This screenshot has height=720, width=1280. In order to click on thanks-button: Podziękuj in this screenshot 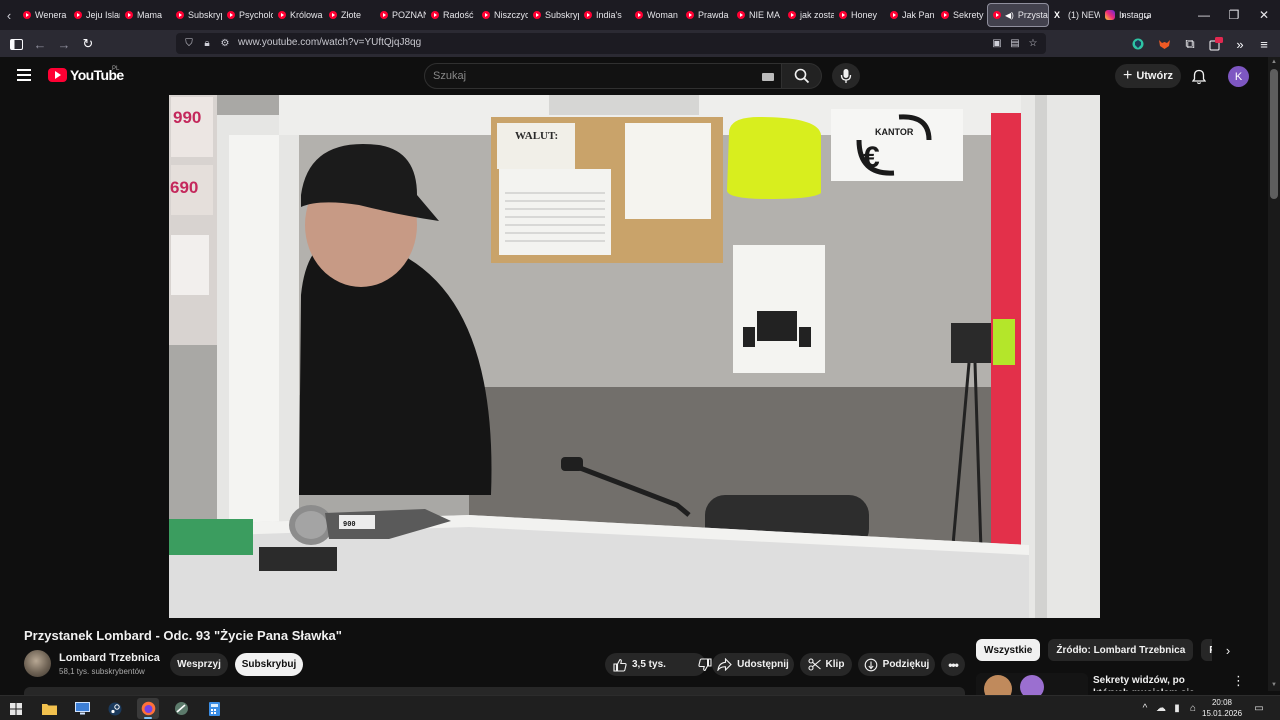, I will do `click(896, 664)`.